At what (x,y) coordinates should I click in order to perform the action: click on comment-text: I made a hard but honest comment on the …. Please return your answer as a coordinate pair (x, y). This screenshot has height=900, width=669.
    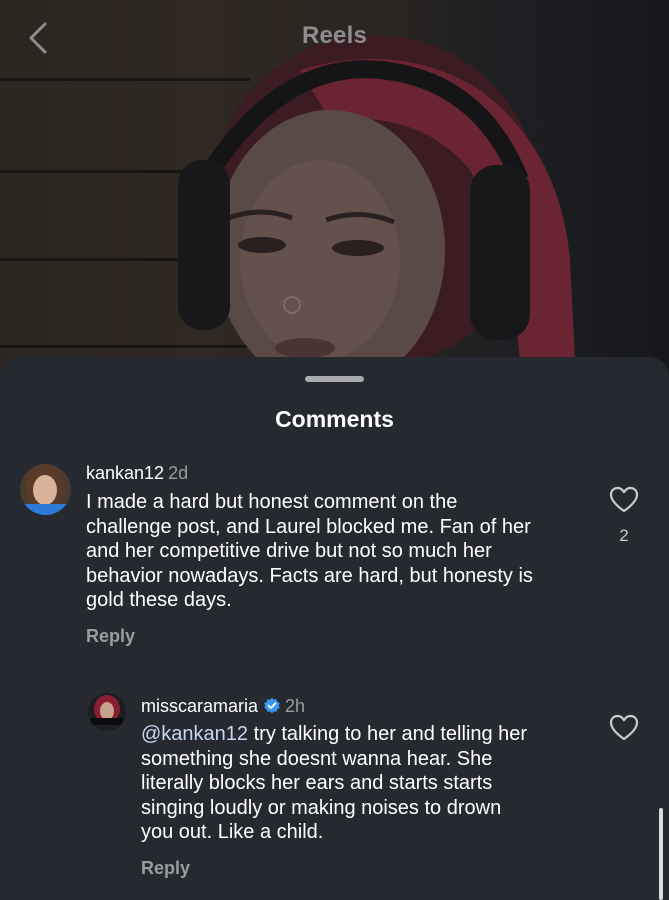
    Looking at the image, I should click on (309, 551).